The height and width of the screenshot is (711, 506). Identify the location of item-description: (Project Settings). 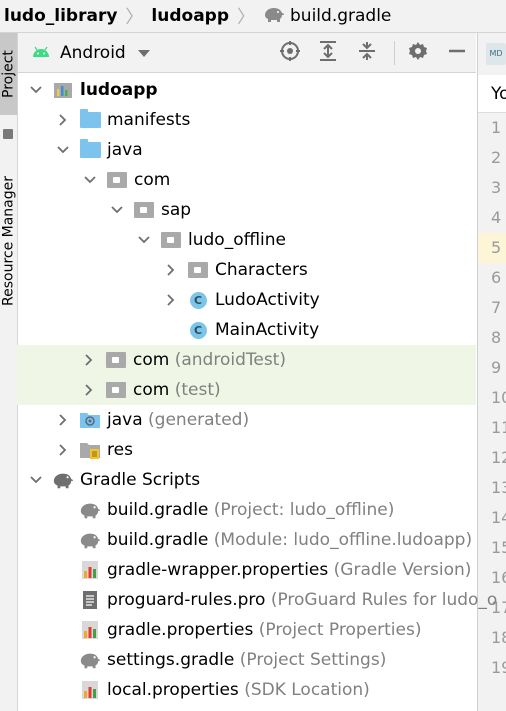
(313, 660).